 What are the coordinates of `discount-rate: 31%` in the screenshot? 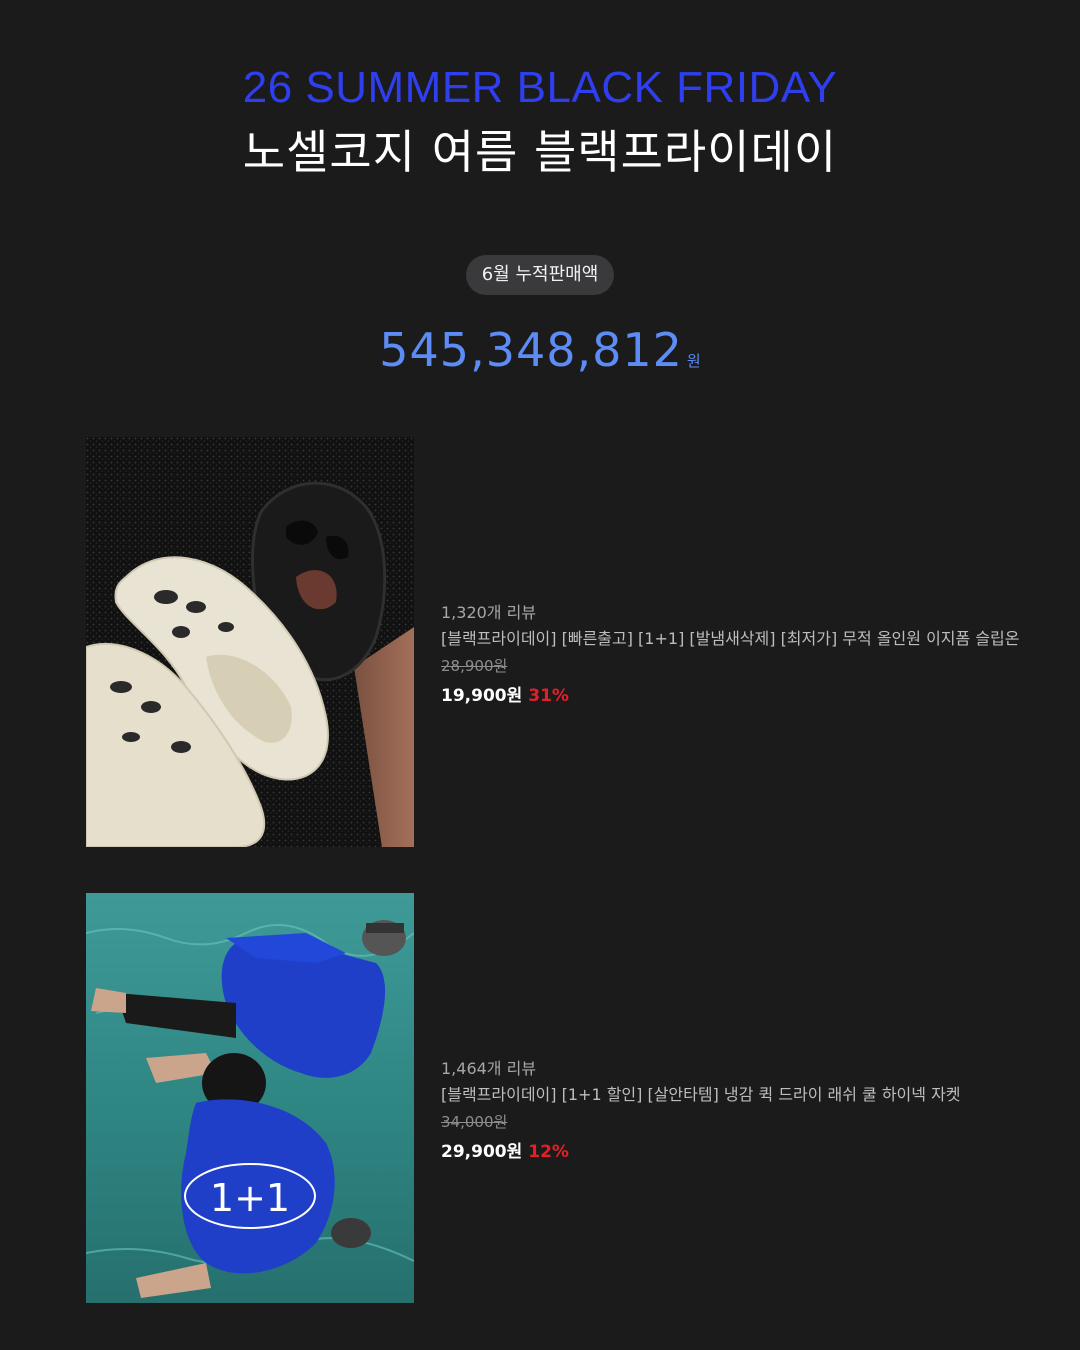 It's located at (548, 696).